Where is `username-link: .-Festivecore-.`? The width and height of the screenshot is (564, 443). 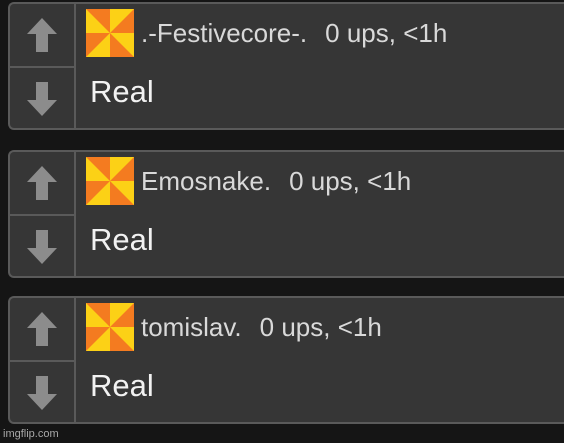 username-link: .-Festivecore-. is located at coordinates (224, 33).